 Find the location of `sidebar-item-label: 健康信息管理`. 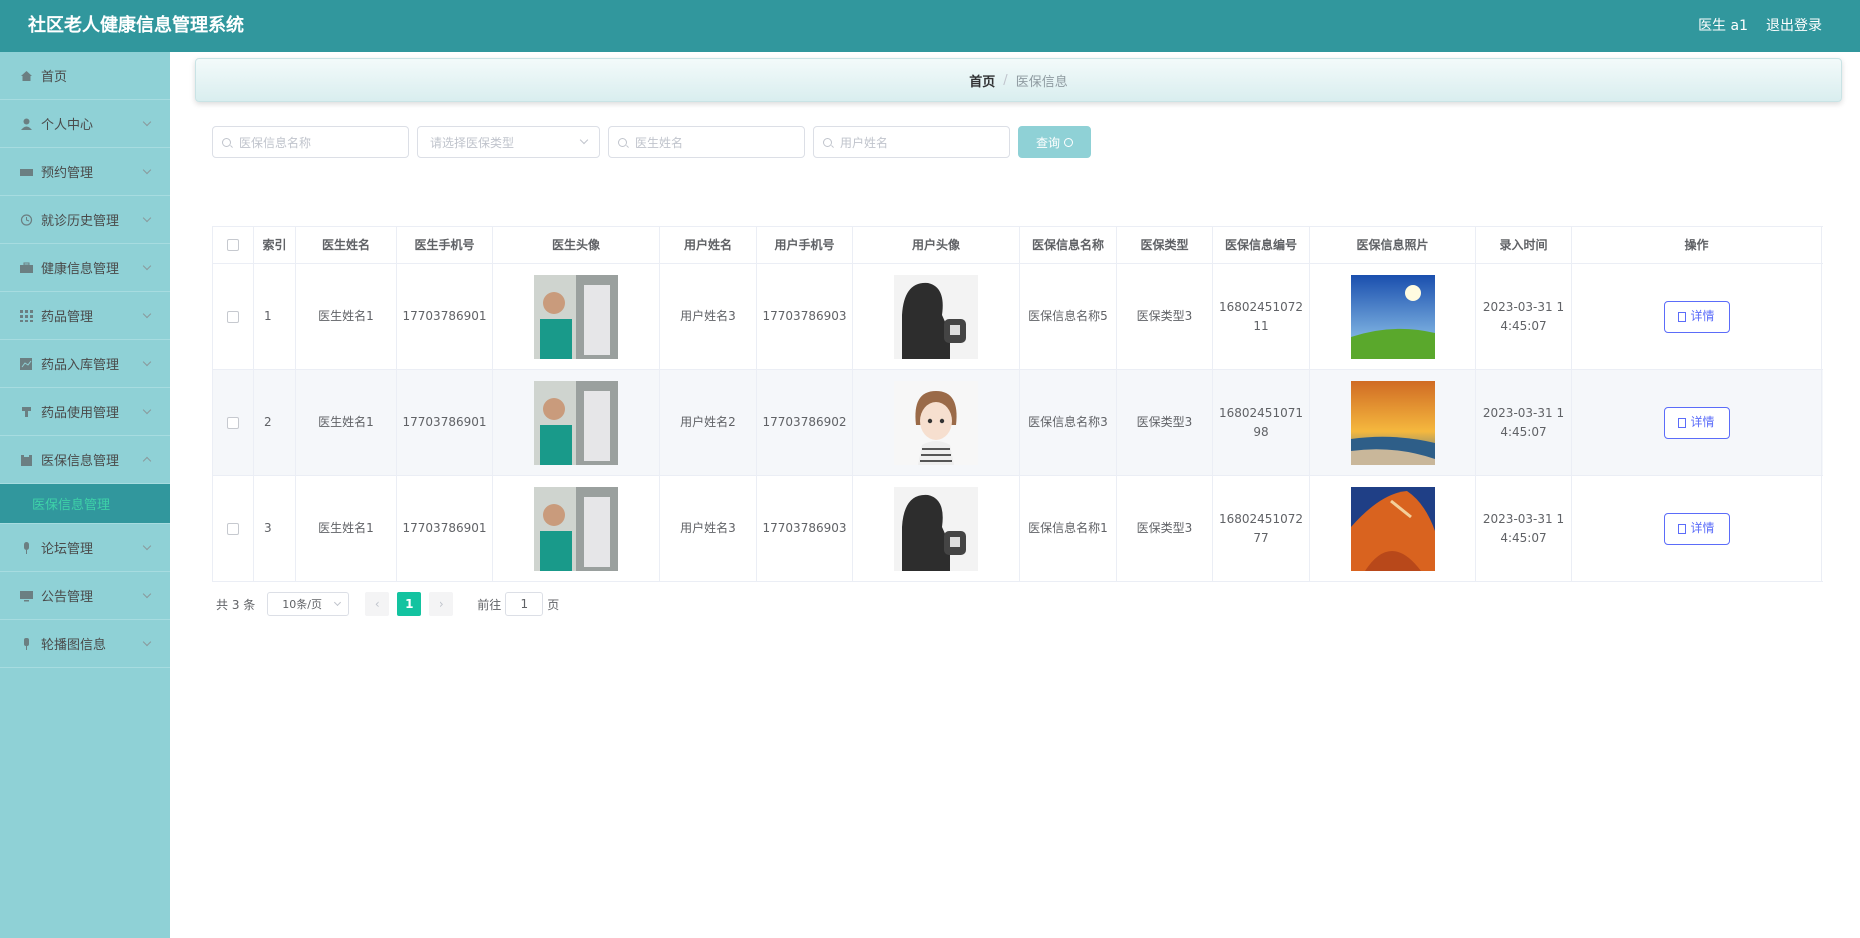

sidebar-item-label: 健康信息管理 is located at coordinates (80, 269).